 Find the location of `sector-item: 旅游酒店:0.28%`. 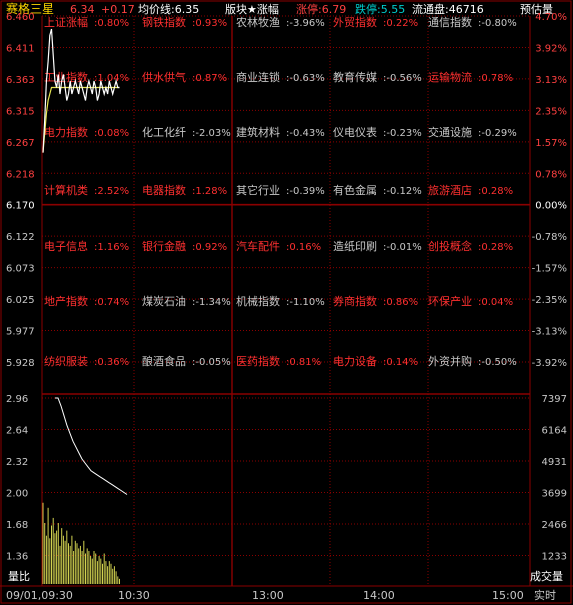

sector-item: 旅游酒店:0.28% is located at coordinates (470, 190).